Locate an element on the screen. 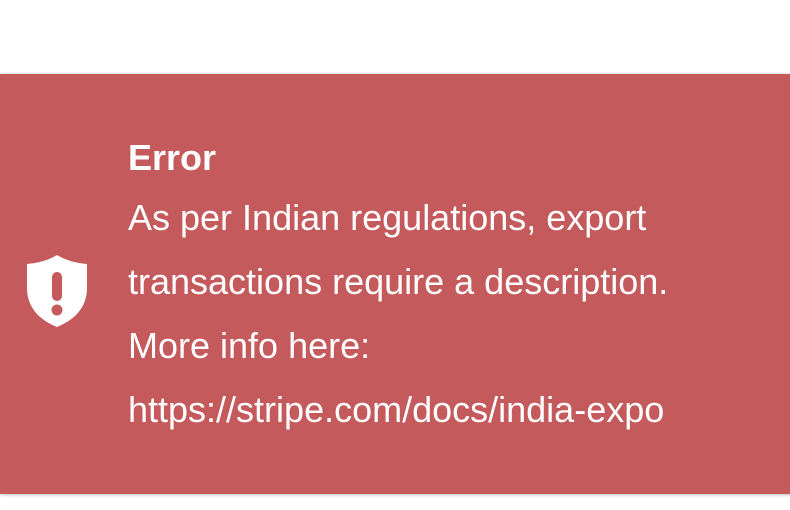 The width and height of the screenshot is (790, 510). toast-link: https://stripe.com/docs/india-expo is located at coordinates (398, 410).